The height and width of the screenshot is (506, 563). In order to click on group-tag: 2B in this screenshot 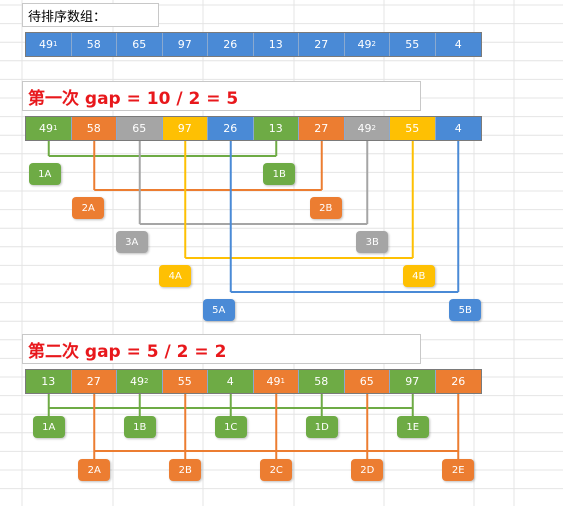, I will do `click(185, 470)`.